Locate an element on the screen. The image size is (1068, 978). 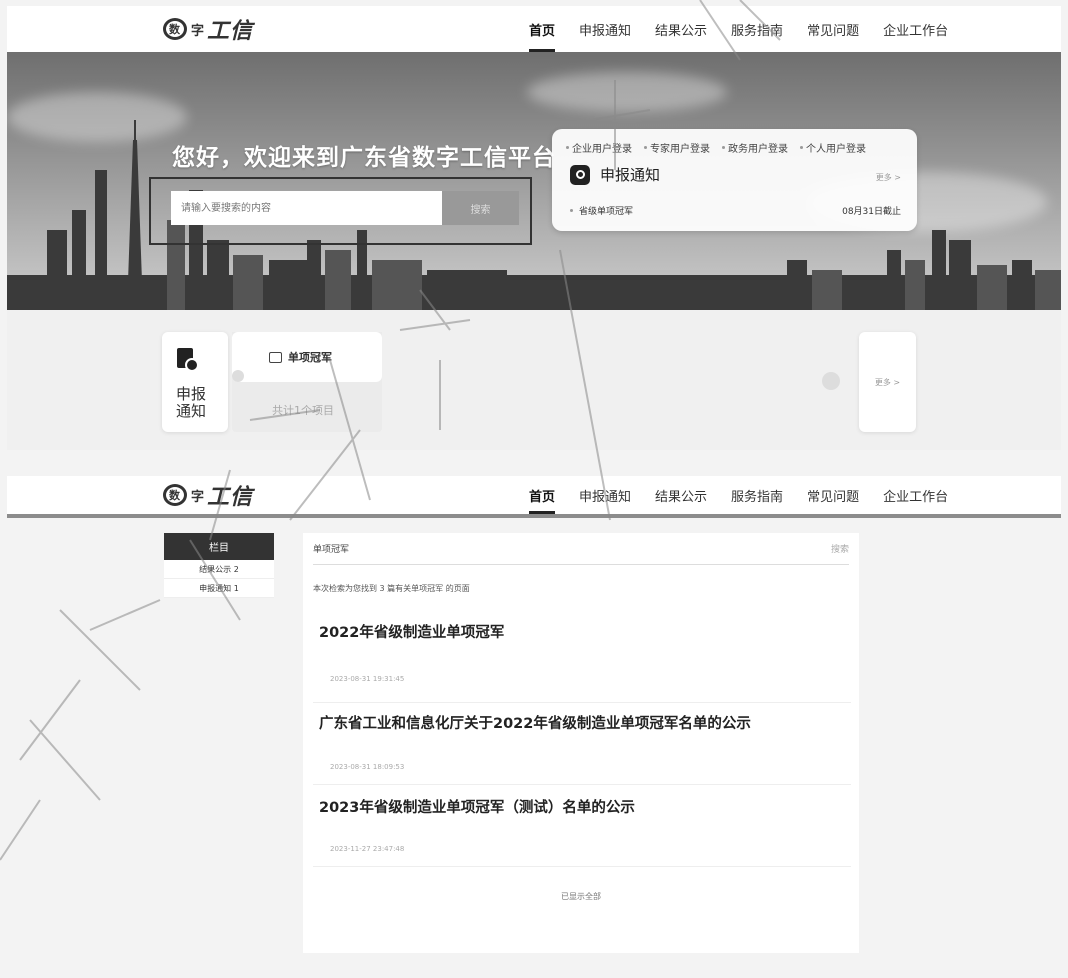
result-title: 广东省工业和信息化厅关于2022年省级制造业单项冠军名单的公示 is located at coordinates (535, 724).